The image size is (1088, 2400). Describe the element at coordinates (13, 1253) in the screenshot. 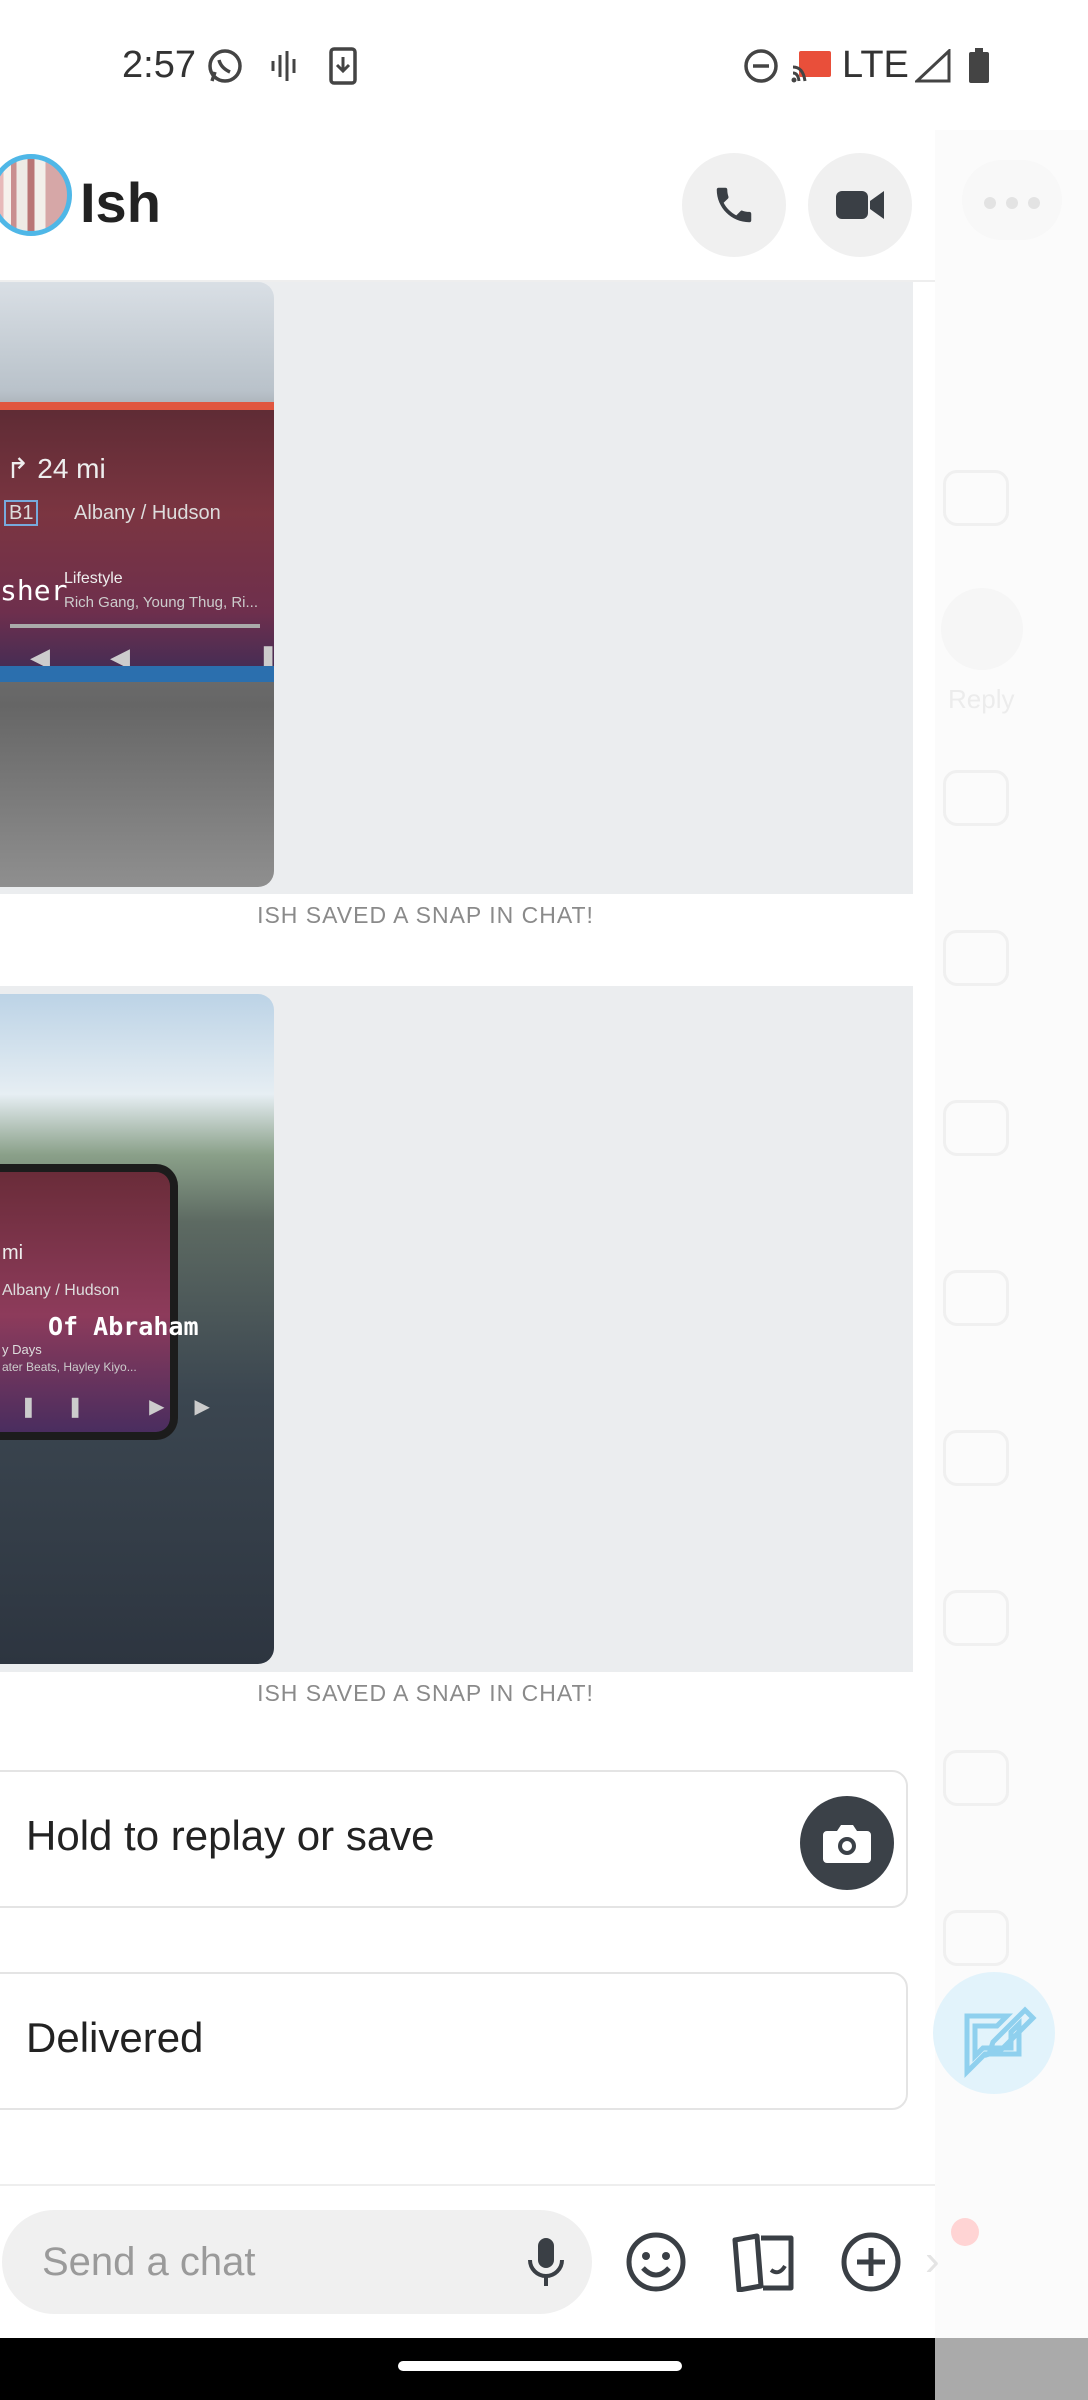

I see `nav-distance: mi` at that location.